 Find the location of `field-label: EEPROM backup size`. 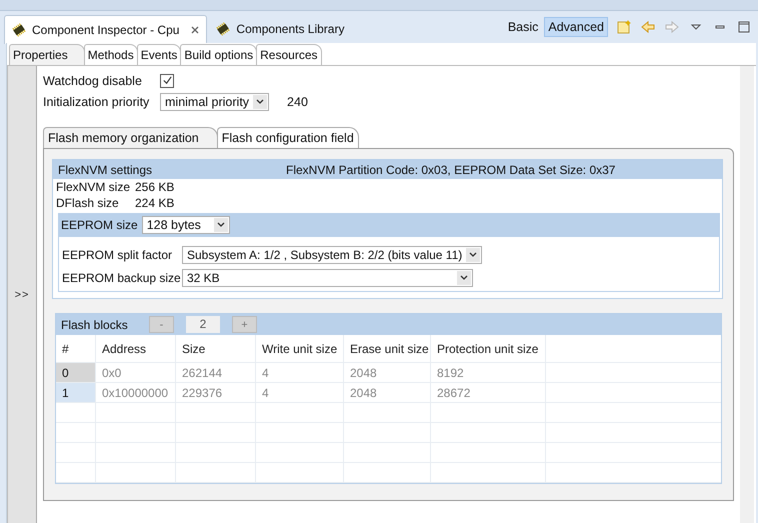

field-label: EEPROM backup size is located at coordinates (122, 277).